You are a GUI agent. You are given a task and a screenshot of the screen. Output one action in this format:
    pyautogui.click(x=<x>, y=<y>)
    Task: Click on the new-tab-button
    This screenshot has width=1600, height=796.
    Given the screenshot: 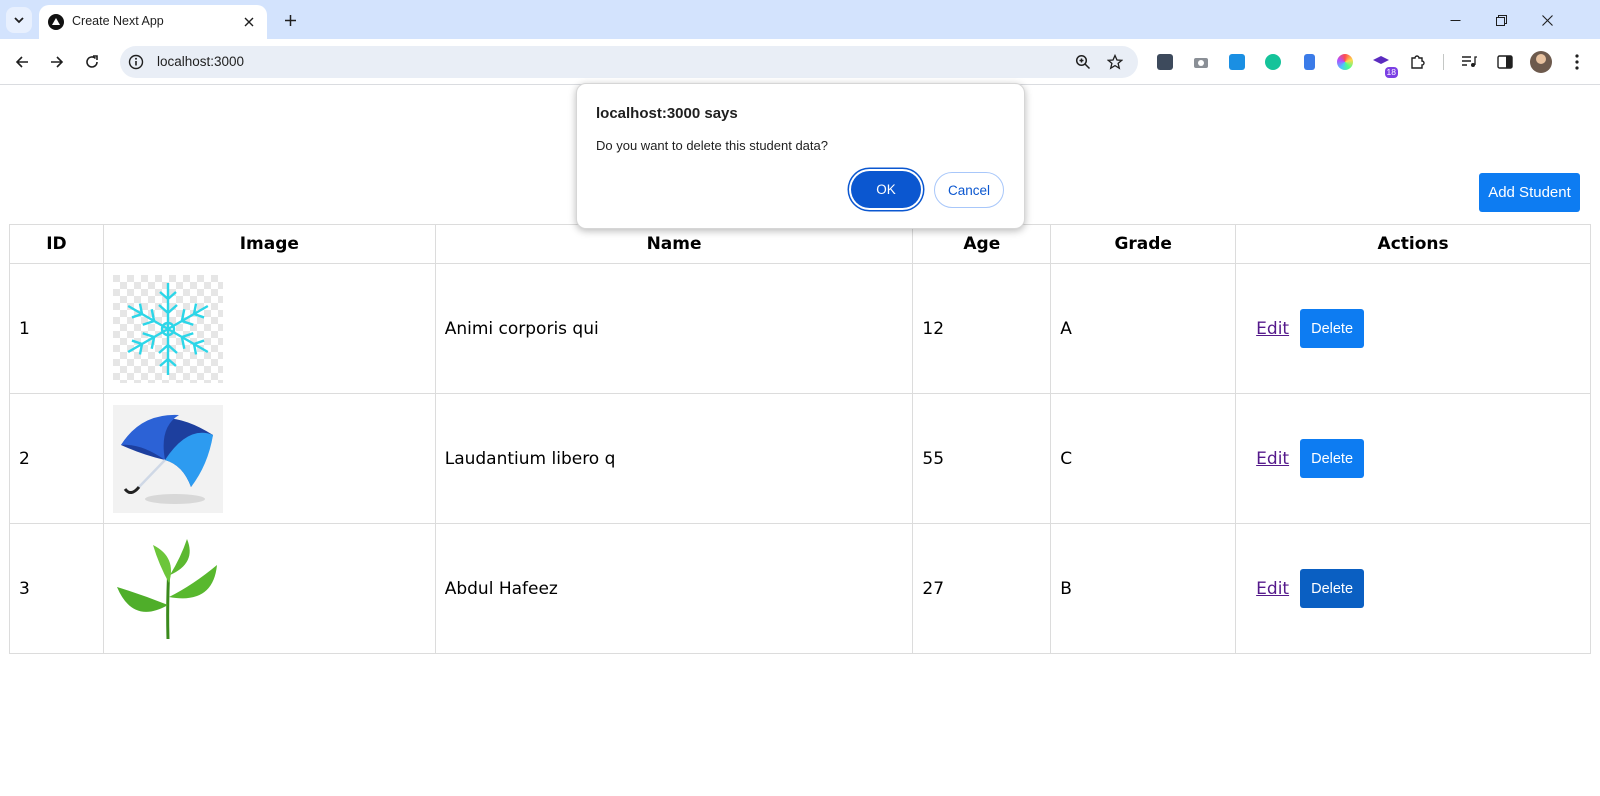 What is the action you would take?
    pyautogui.click(x=290, y=20)
    